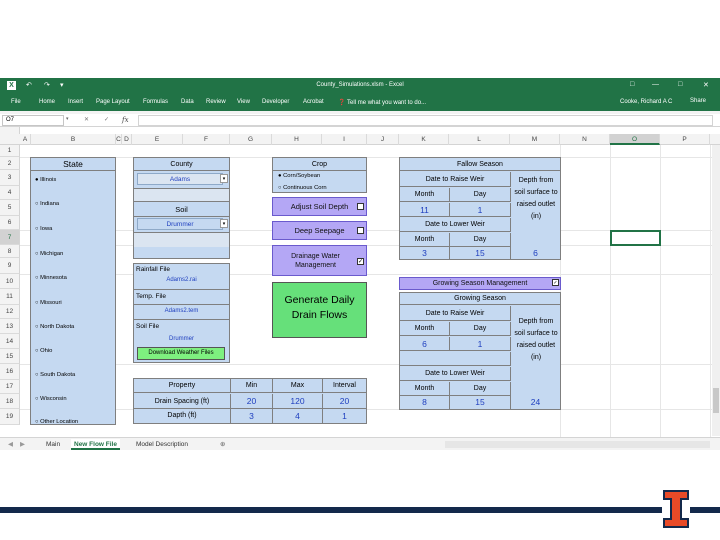 The width and height of the screenshot is (720, 540). I want to click on fallow-raise-day-value: 1, so click(480, 210).